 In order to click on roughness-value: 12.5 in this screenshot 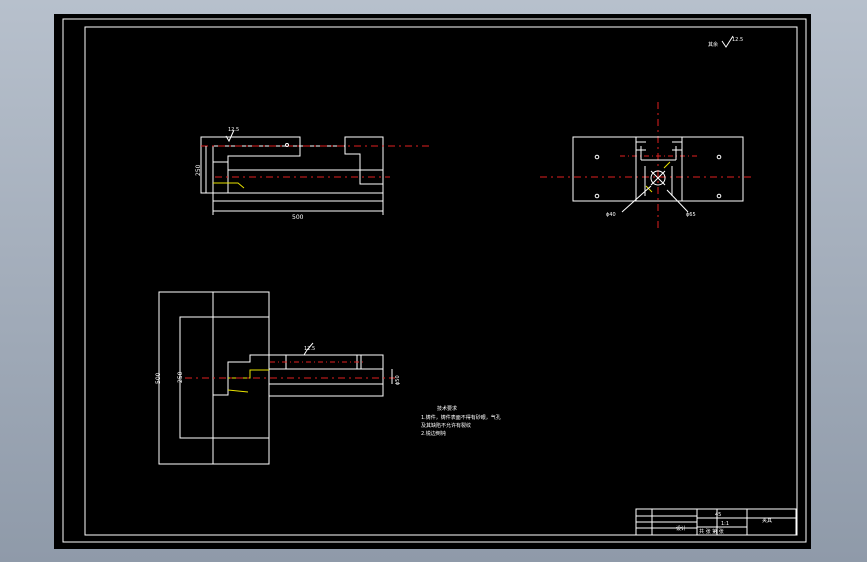, I will do `click(737, 40)`.